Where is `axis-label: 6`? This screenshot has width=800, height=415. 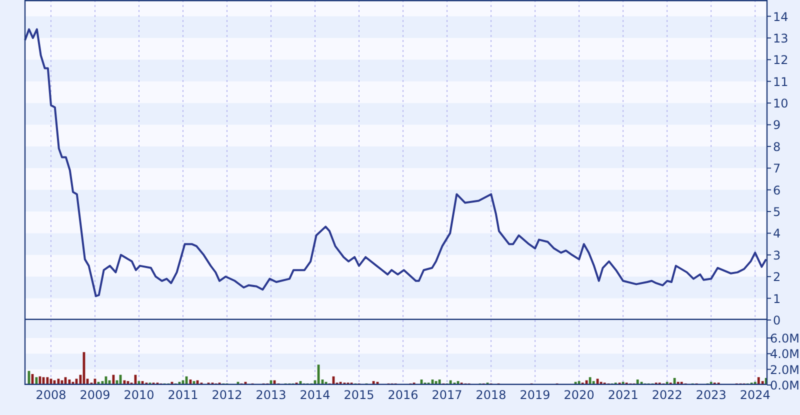
axis-label: 6 is located at coordinates (777, 190).